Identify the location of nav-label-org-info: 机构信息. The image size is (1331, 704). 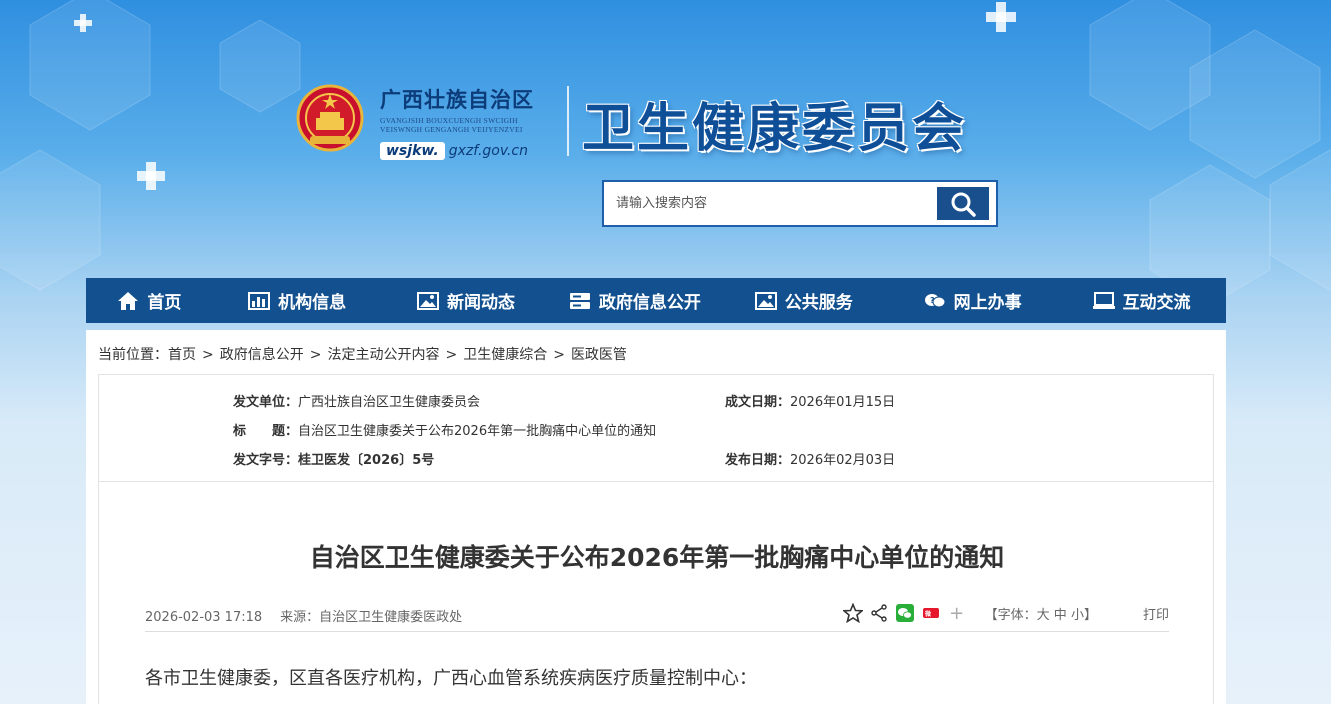
(312, 303).